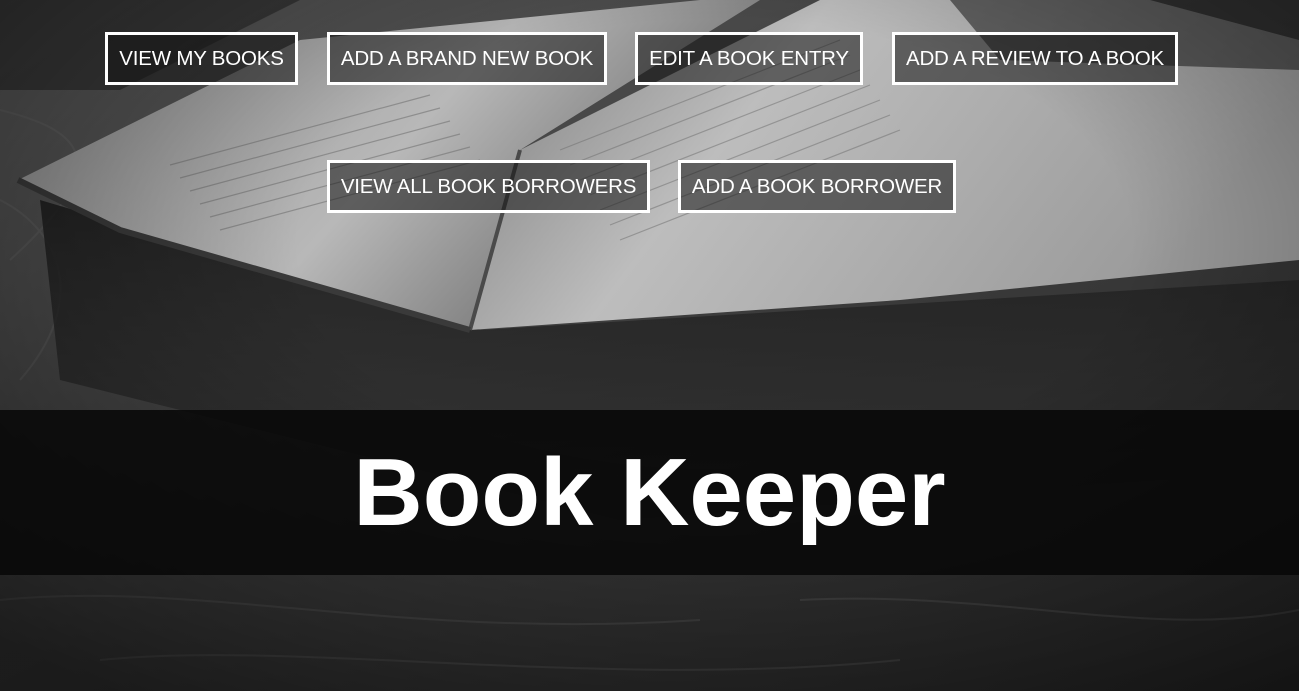 The image size is (1299, 691). What do you see at coordinates (817, 186) in the screenshot?
I see `add-borrower-button: ADD A BOOK BORROWER` at bounding box center [817, 186].